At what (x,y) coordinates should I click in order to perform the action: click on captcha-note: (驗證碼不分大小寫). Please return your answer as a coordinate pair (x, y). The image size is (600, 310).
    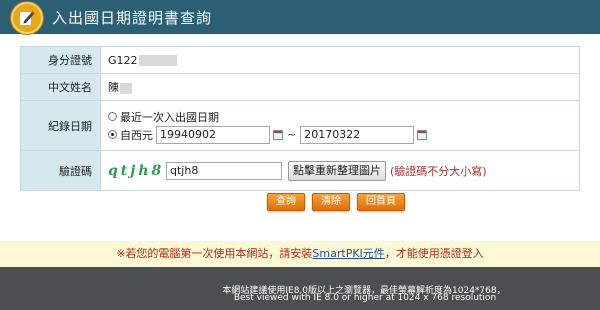
    Looking at the image, I should click on (438, 171).